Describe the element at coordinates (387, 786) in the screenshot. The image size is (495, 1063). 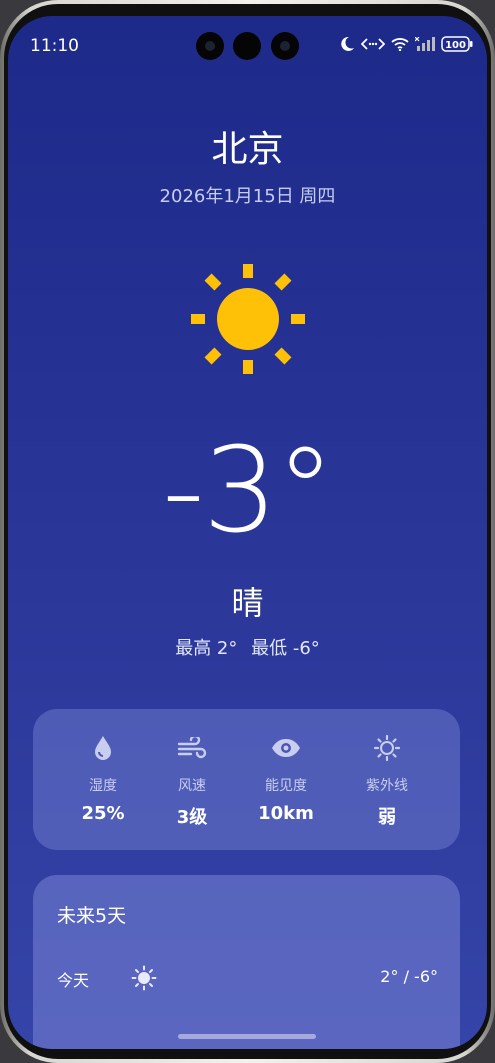
I see `stat-label: 紫外线` at that location.